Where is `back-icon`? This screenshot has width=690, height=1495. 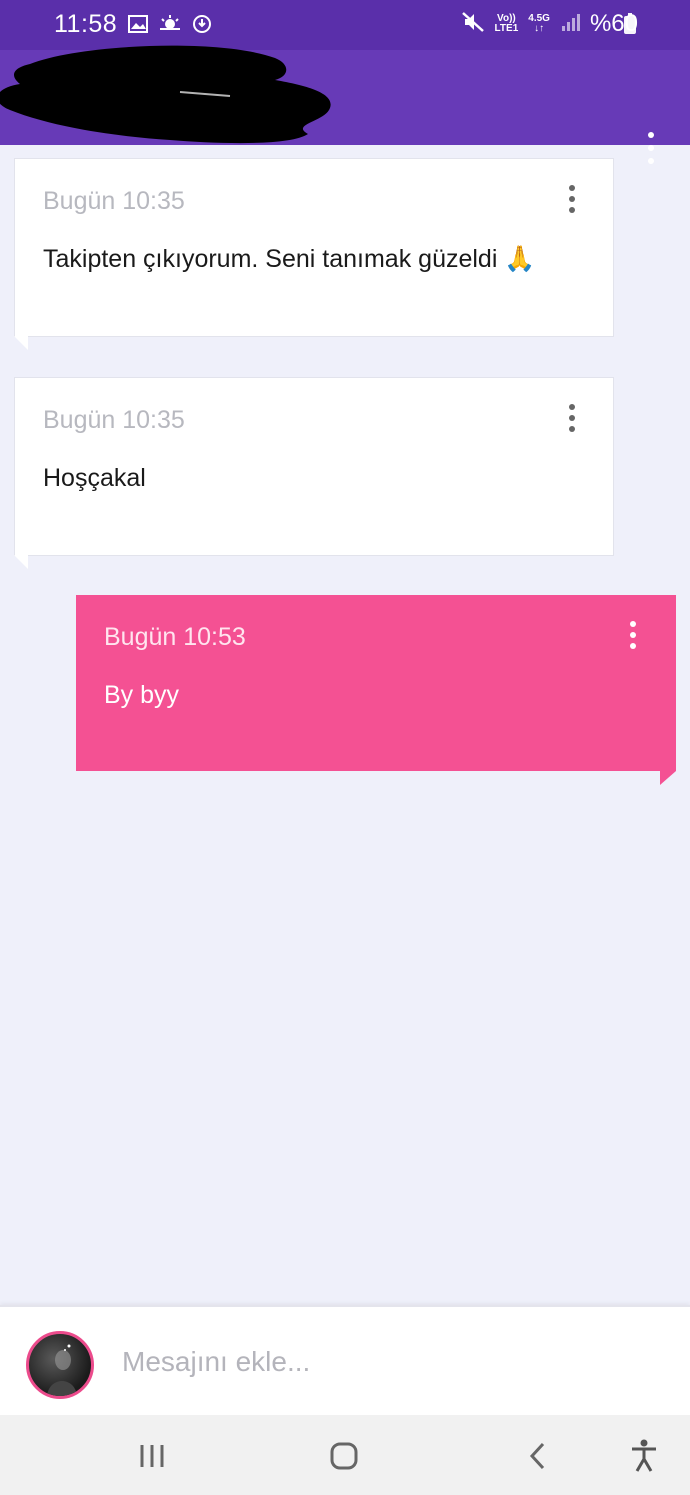 back-icon is located at coordinates (538, 1456).